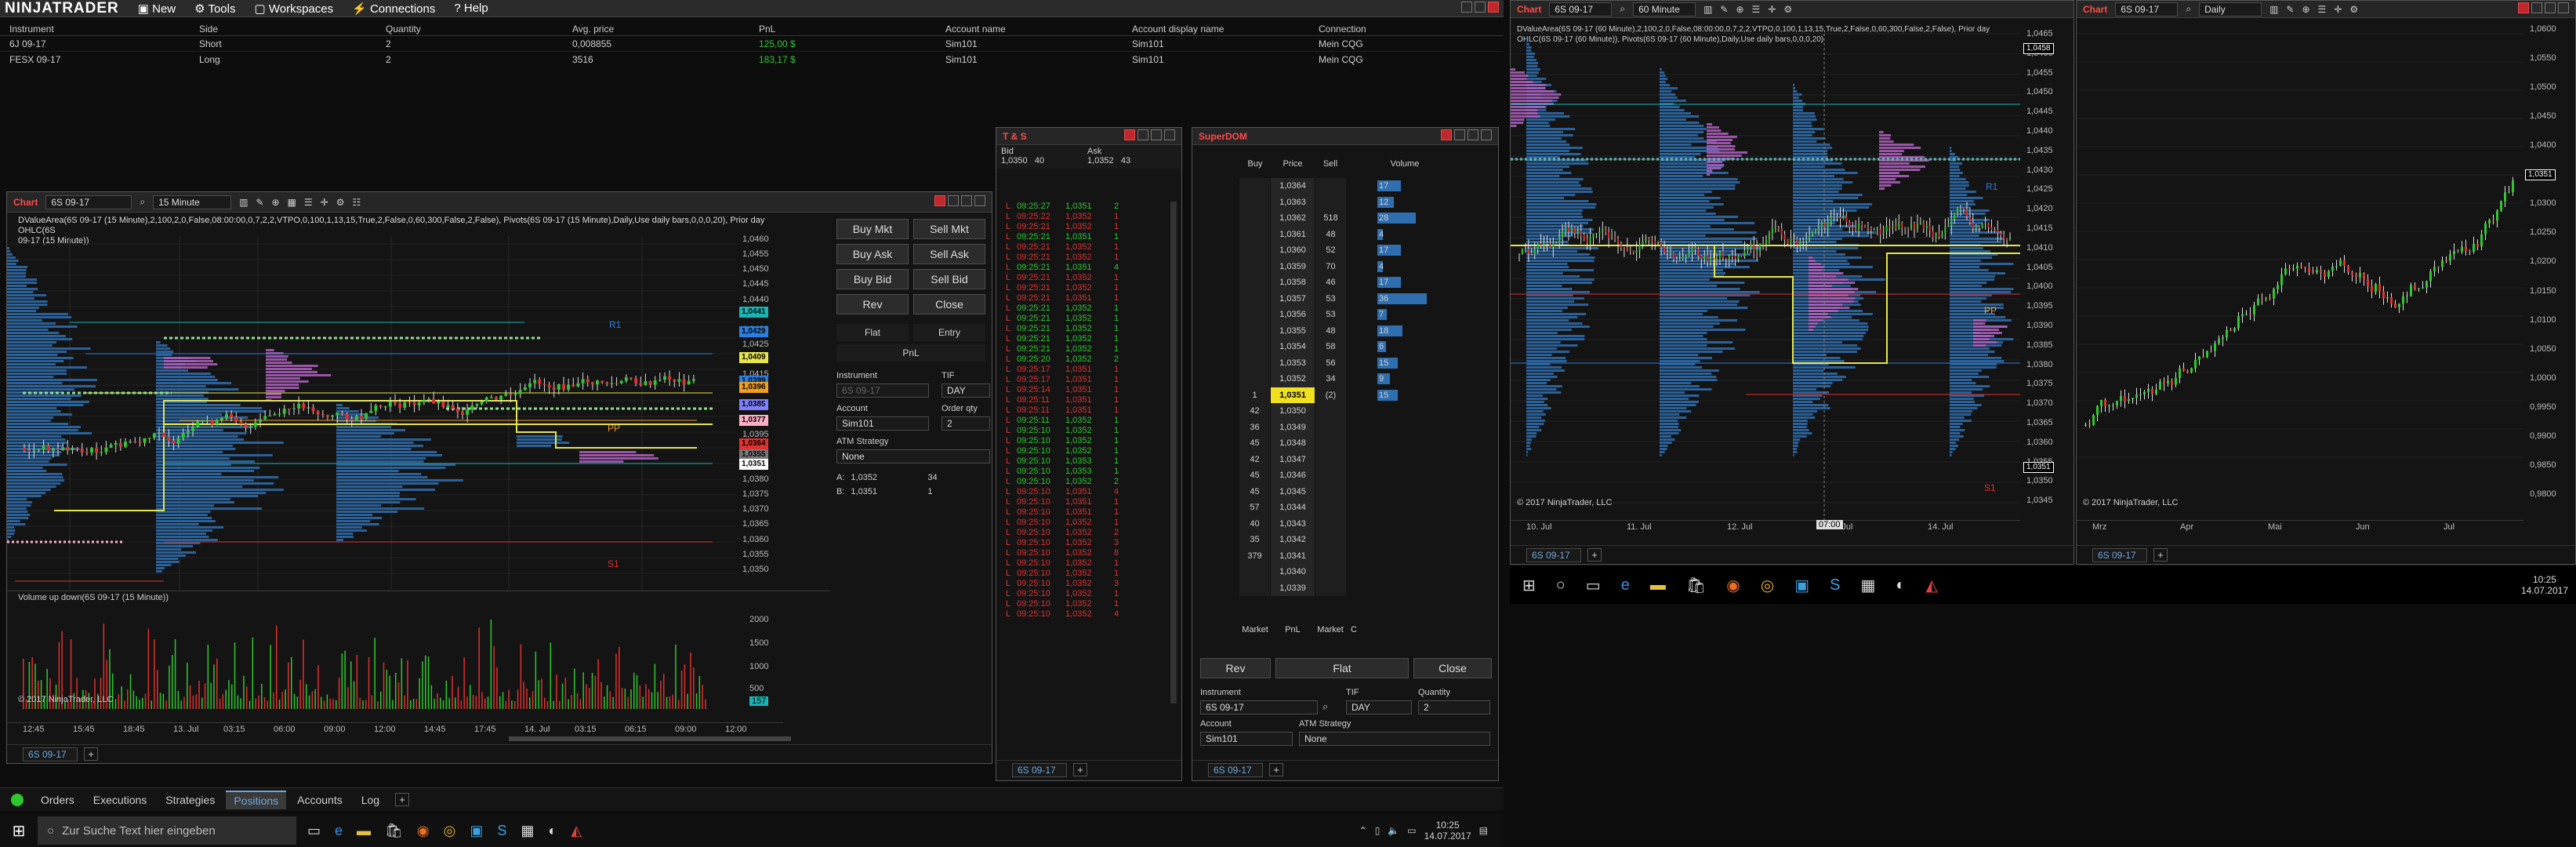  I want to click on interval-selector: Daily, so click(2230, 9).